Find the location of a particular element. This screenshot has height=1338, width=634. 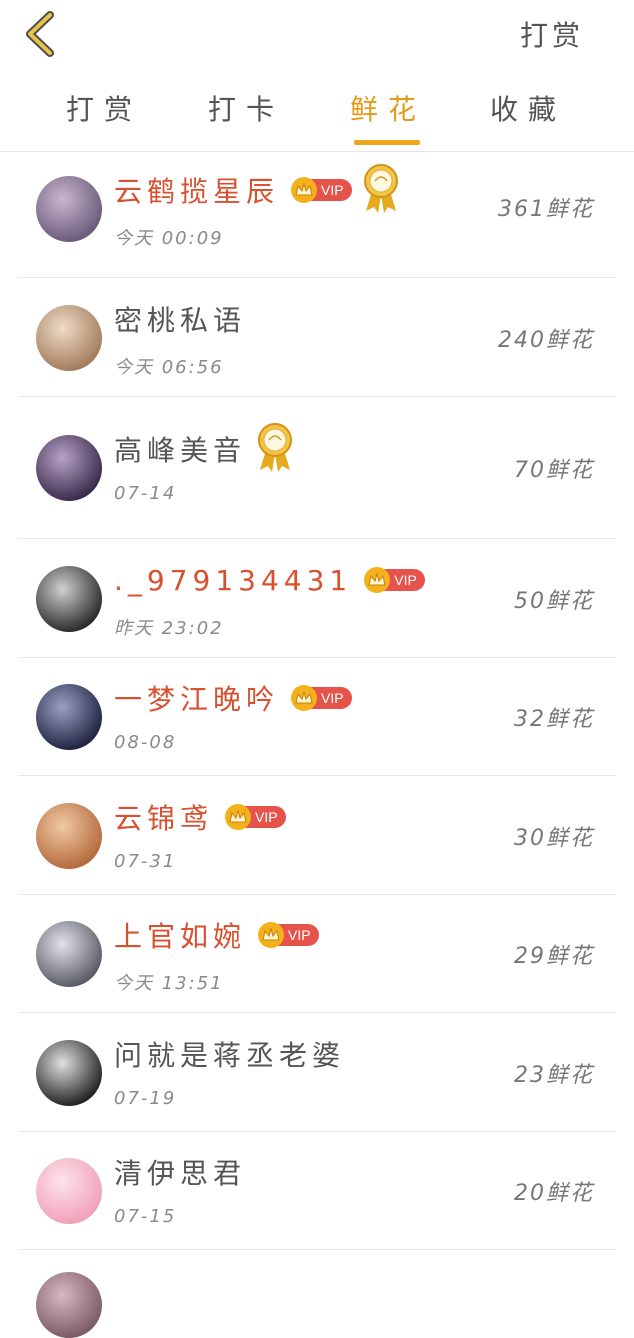

user-name: 云锦鸢 is located at coordinates (163, 817).